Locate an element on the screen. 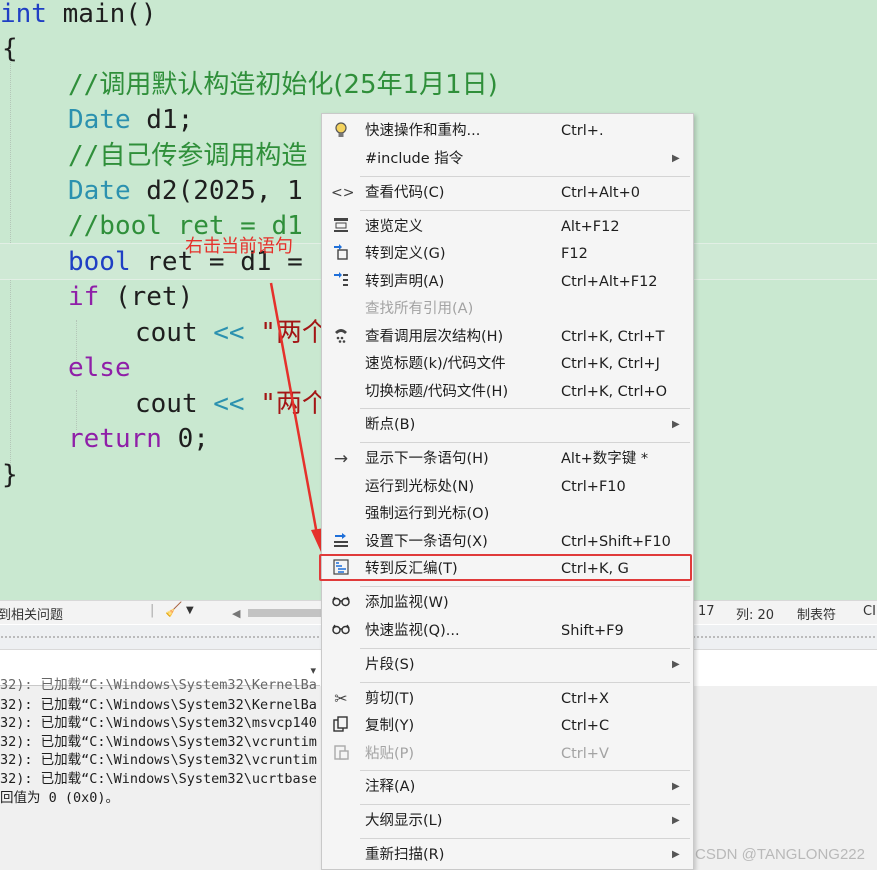  scissors-icon: ✂ is located at coordinates (341, 698).